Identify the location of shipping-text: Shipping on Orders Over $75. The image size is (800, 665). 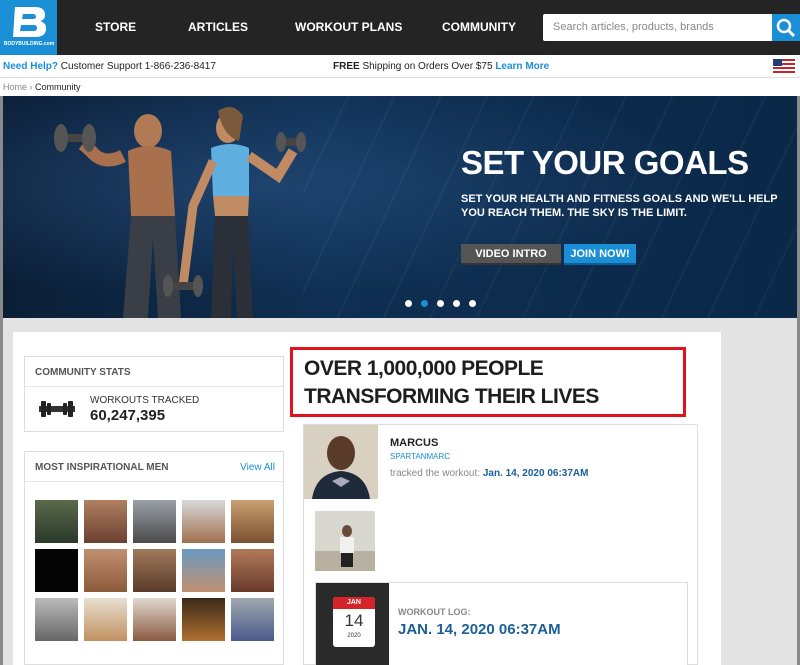
(427, 66).